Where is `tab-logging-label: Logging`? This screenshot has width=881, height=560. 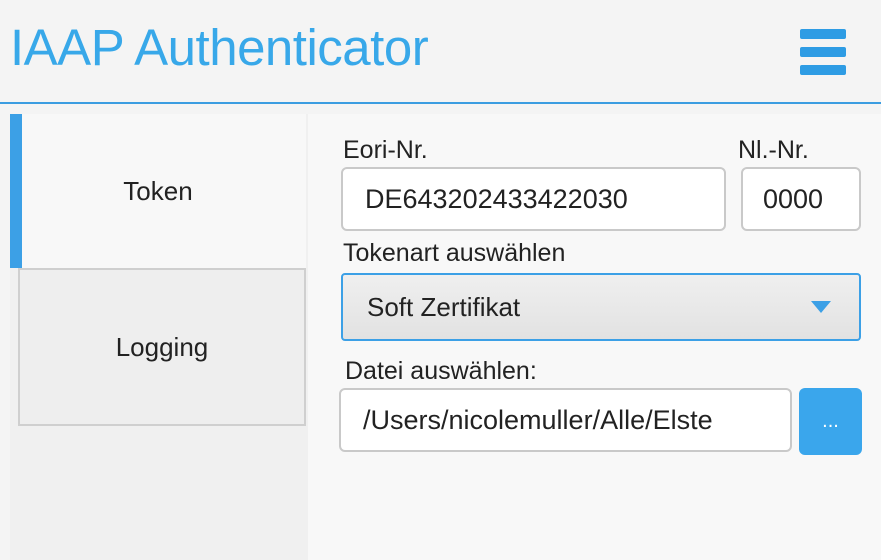
tab-logging-label: Logging is located at coordinates (162, 346).